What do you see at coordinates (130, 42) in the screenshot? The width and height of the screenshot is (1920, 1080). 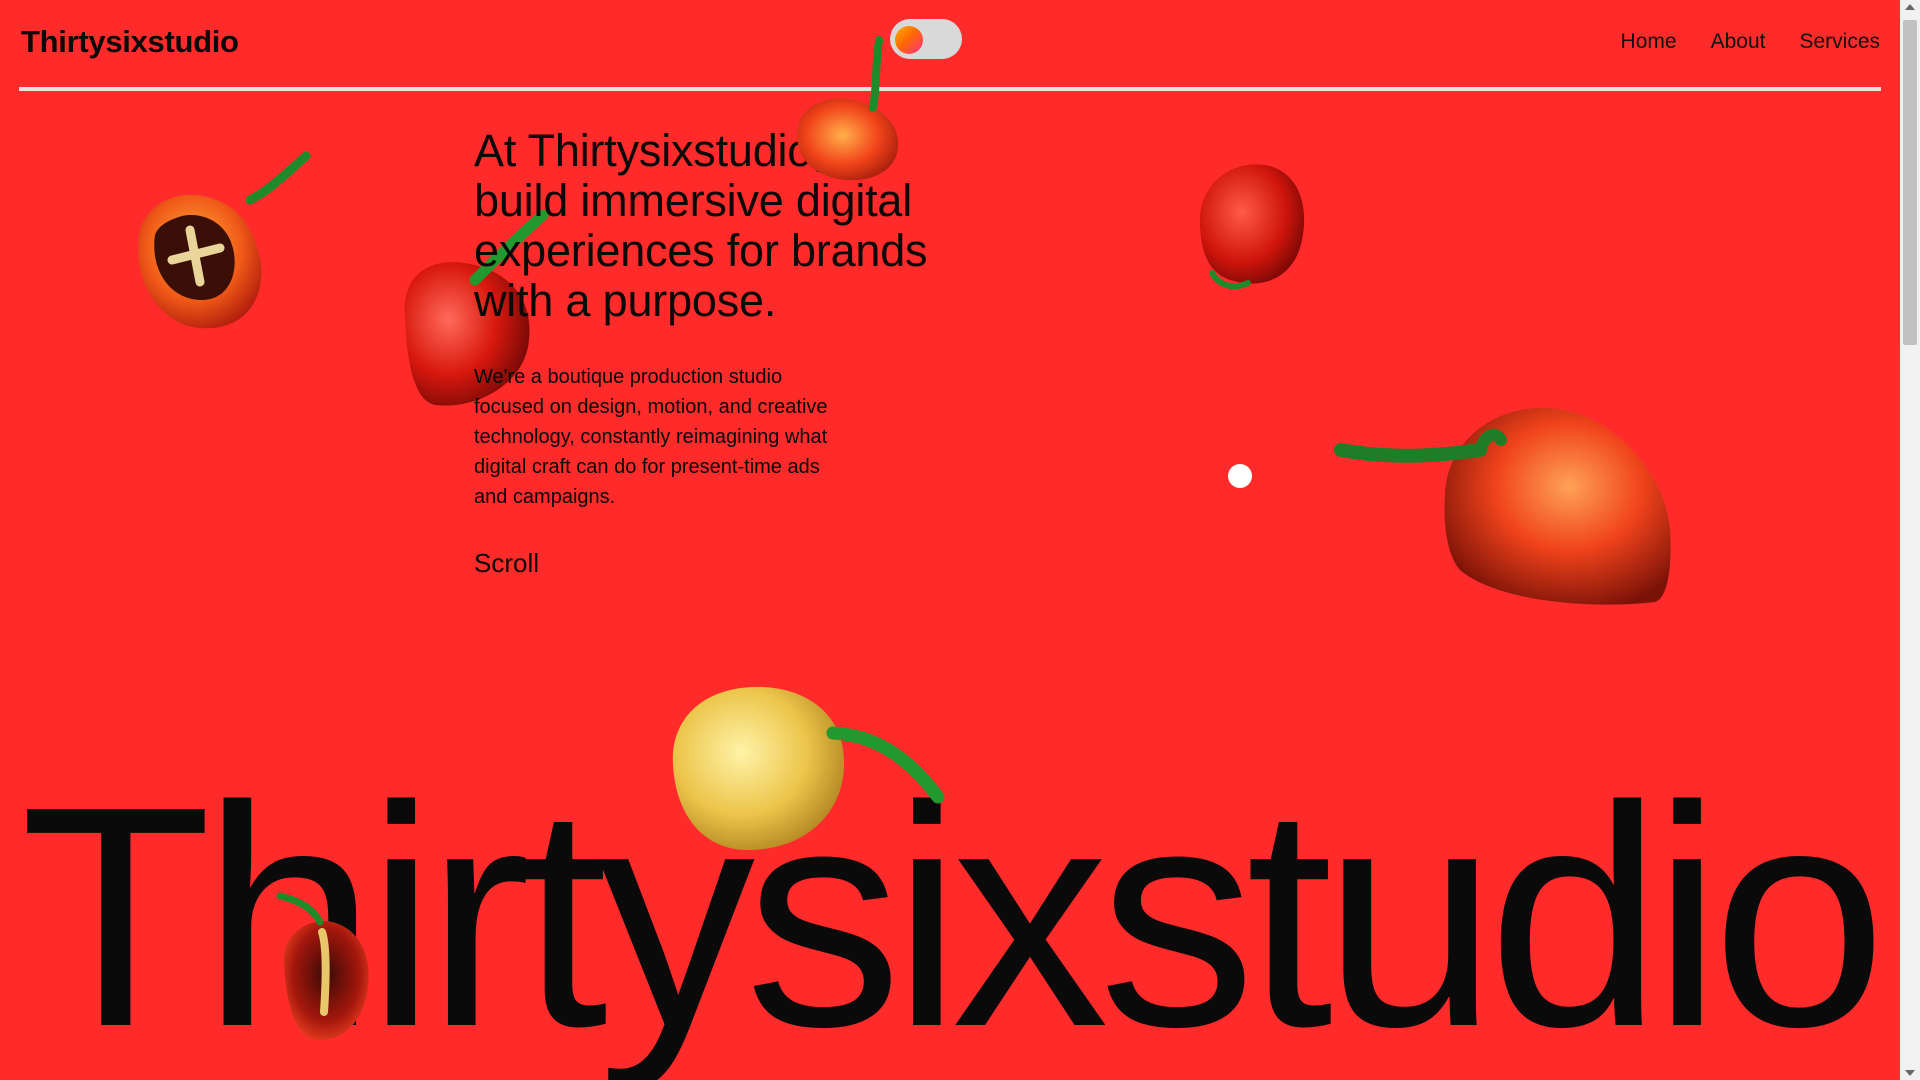 I see `site-logo: Thirtysixstudio` at bounding box center [130, 42].